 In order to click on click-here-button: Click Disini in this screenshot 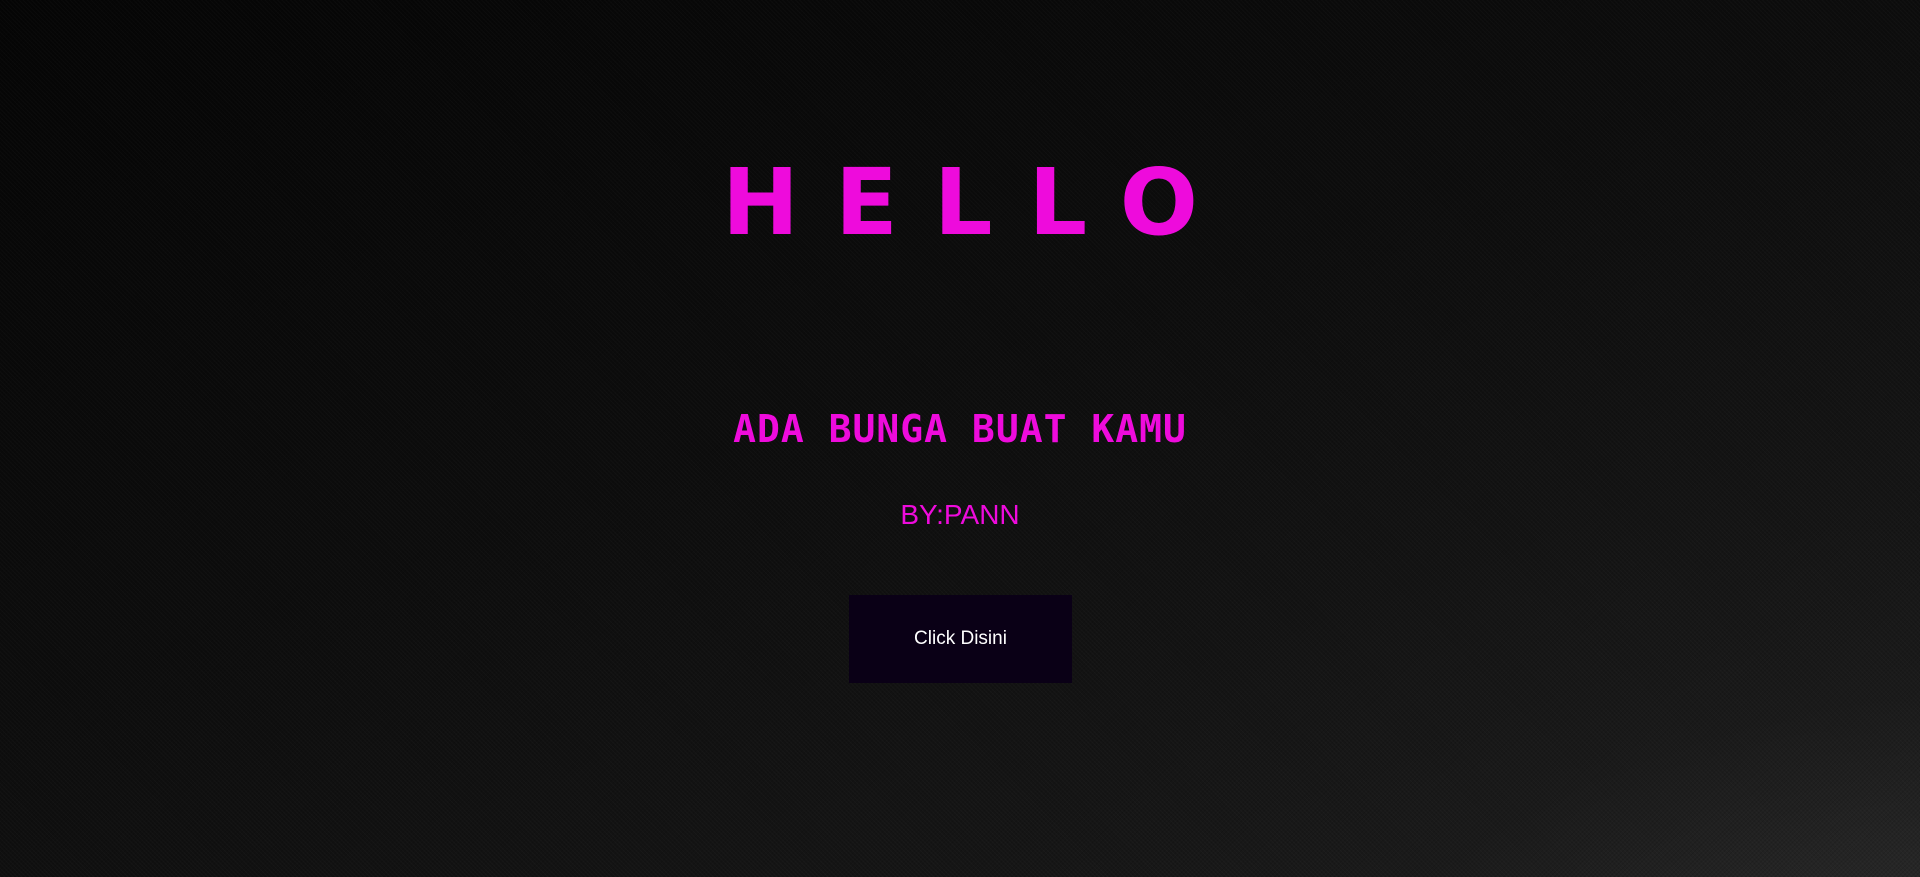, I will do `click(960, 639)`.